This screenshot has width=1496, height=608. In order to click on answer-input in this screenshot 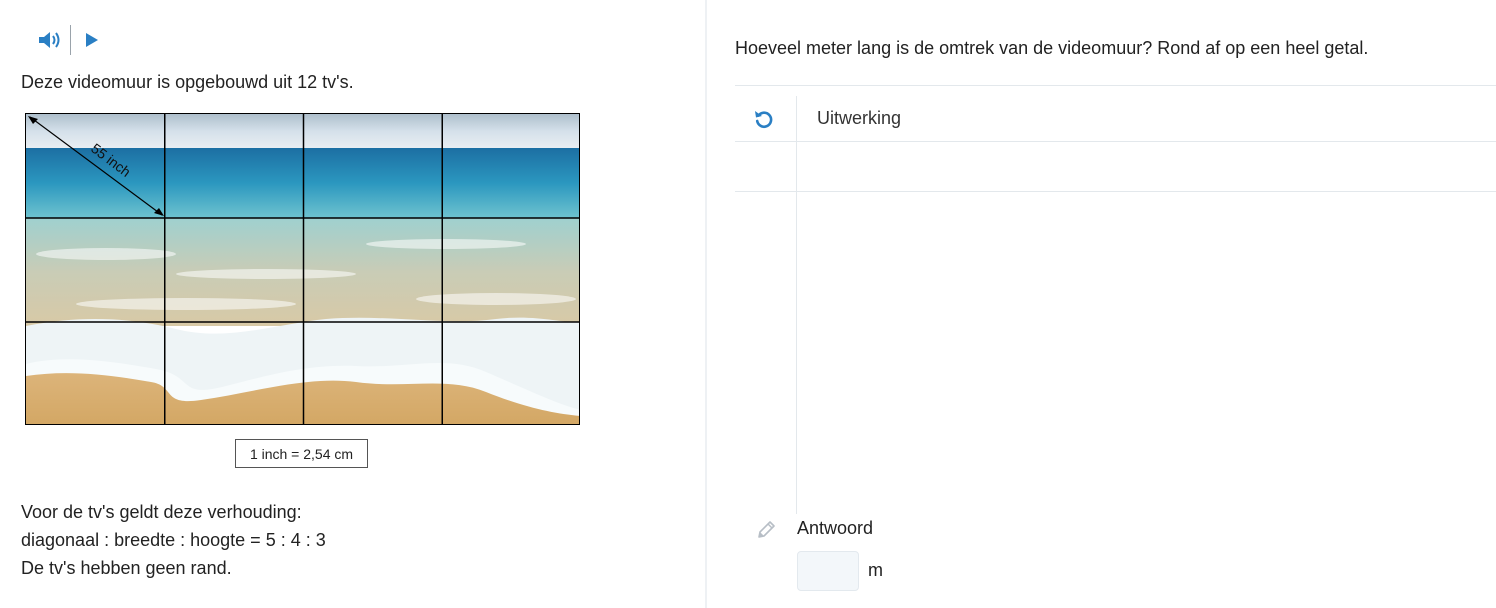, I will do `click(828, 571)`.